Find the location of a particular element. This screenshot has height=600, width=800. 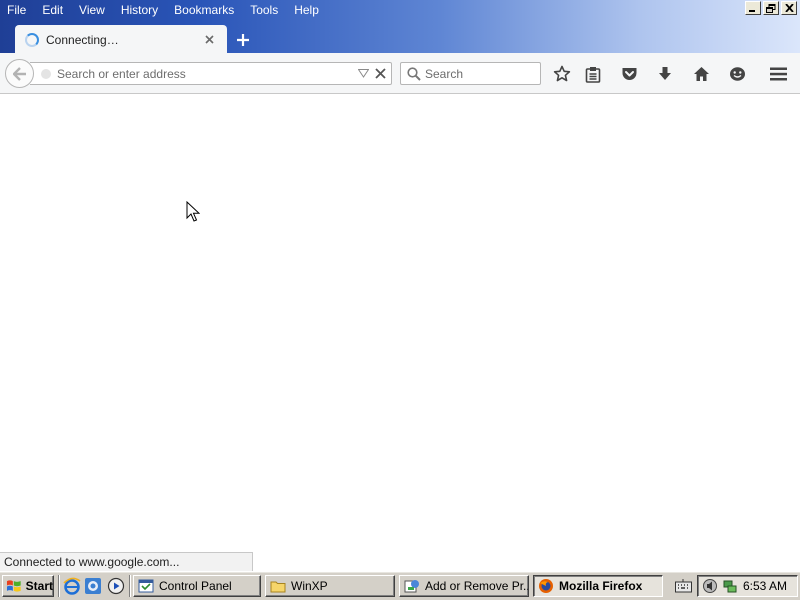

menu-file: File is located at coordinates (17, 10).